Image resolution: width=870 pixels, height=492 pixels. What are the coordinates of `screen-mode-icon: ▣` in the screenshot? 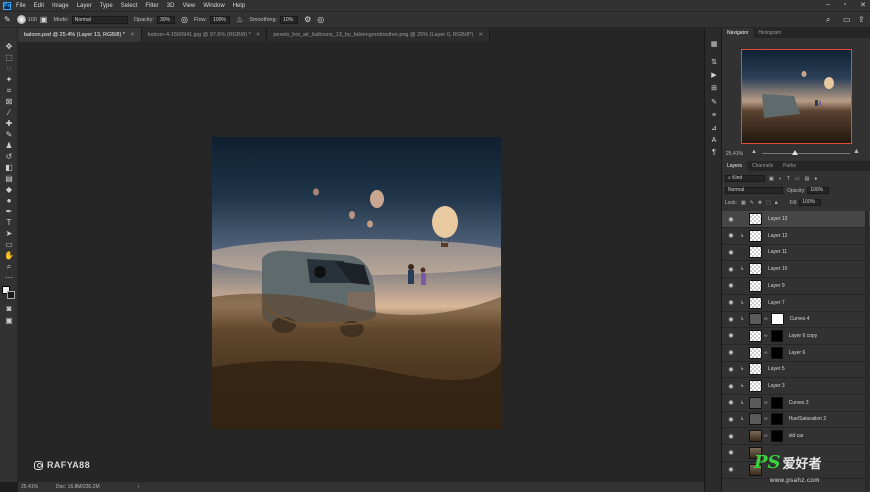 It's located at (9, 320).